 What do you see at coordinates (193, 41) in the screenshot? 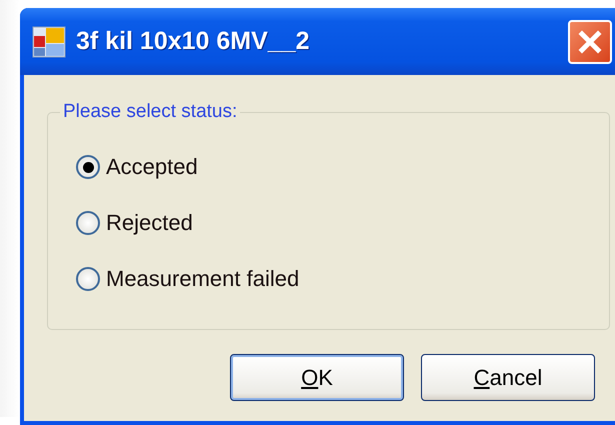
I see `window-title: 3f kil 10x10 6MV__2` at bounding box center [193, 41].